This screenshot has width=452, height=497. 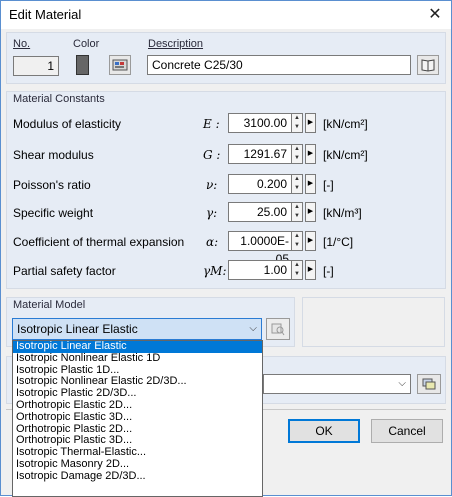 I want to click on description-field: Concrete C25/30, so click(x=279, y=65).